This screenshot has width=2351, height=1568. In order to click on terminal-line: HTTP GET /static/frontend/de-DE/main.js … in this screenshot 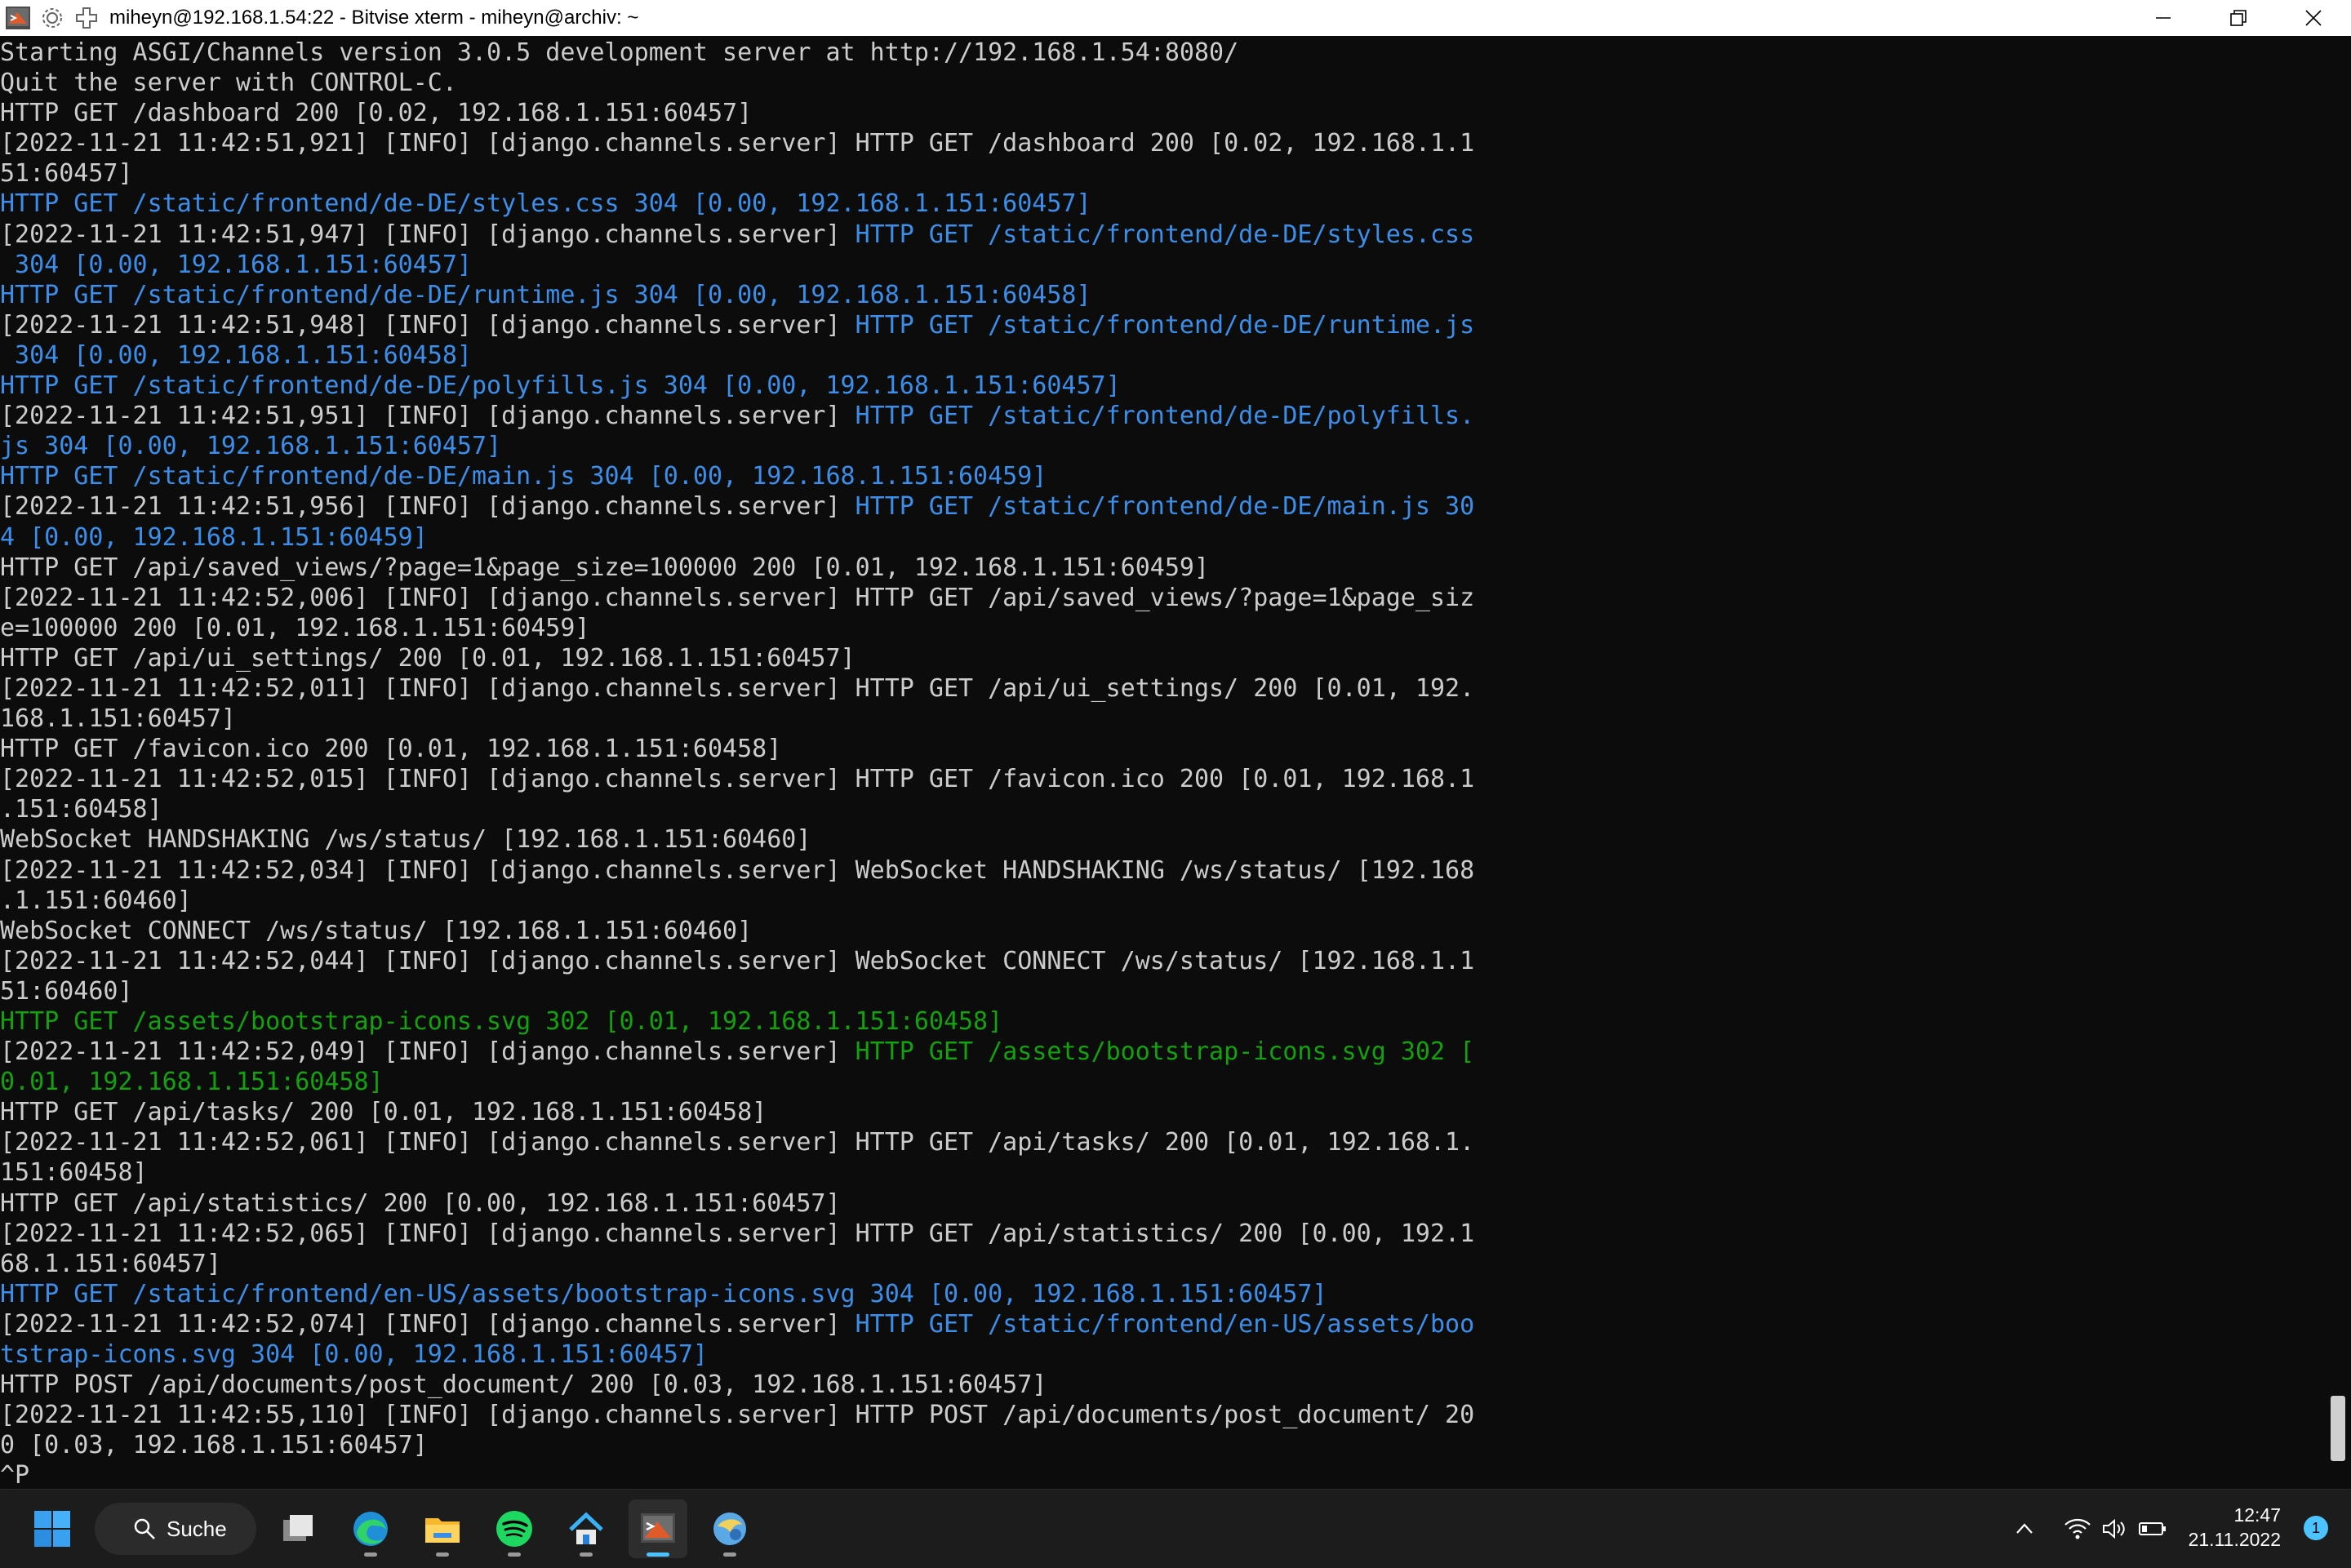, I will do `click(737, 476)`.